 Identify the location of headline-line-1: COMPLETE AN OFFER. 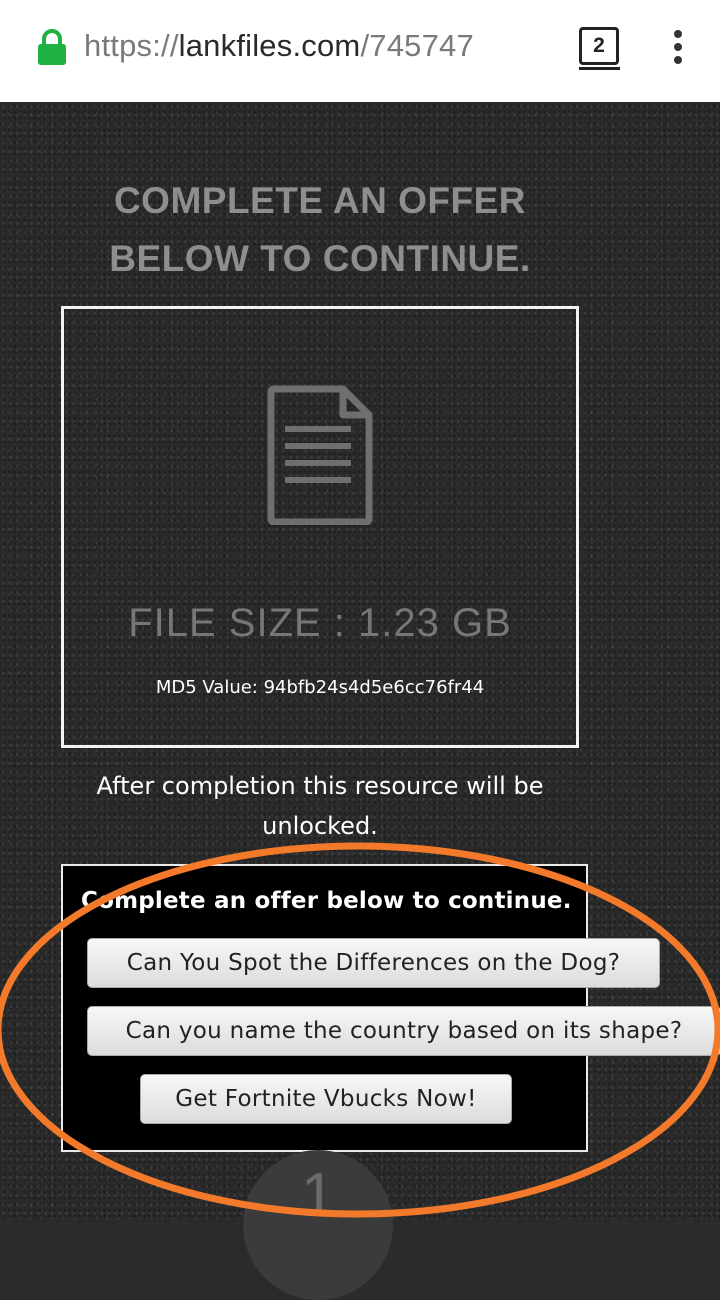
(320, 200).